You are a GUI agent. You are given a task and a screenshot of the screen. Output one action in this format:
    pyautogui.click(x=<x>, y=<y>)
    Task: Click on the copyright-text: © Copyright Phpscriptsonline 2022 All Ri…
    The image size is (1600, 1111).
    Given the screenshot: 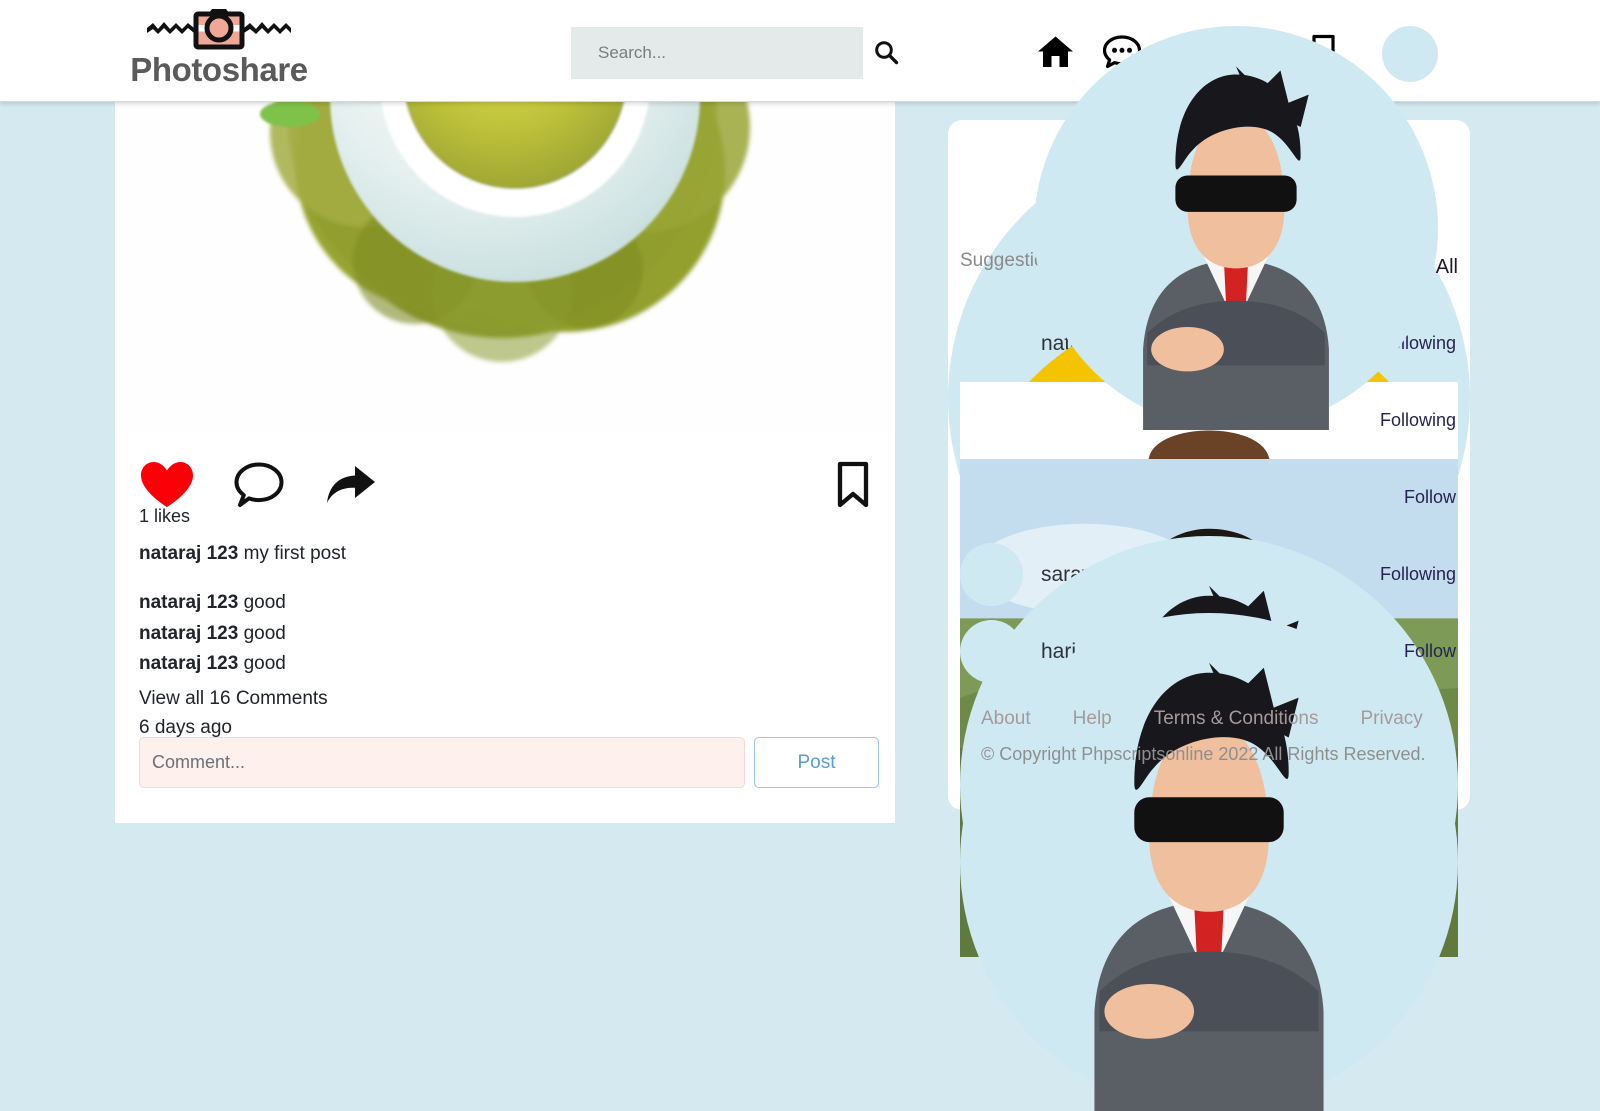 What is the action you would take?
    pyautogui.click(x=1203, y=754)
    